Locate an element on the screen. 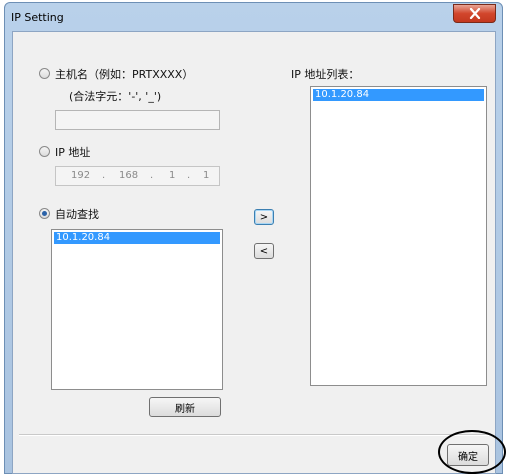 The image size is (506, 475). hostname-input is located at coordinates (137, 120).